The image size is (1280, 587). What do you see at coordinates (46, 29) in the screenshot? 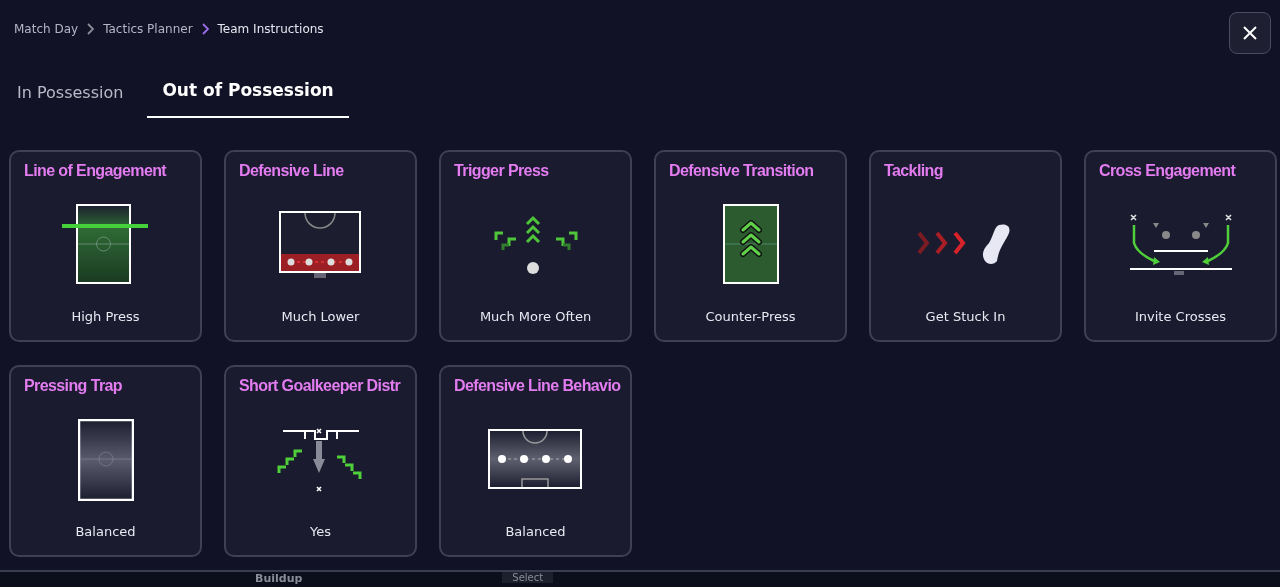
I see `breadcrumb-link: Match Day` at bounding box center [46, 29].